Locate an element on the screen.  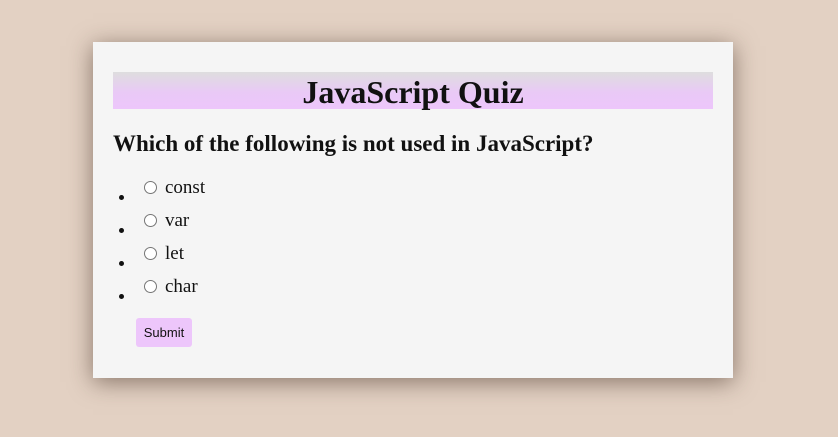
answer-radio-char is located at coordinates (150, 287).